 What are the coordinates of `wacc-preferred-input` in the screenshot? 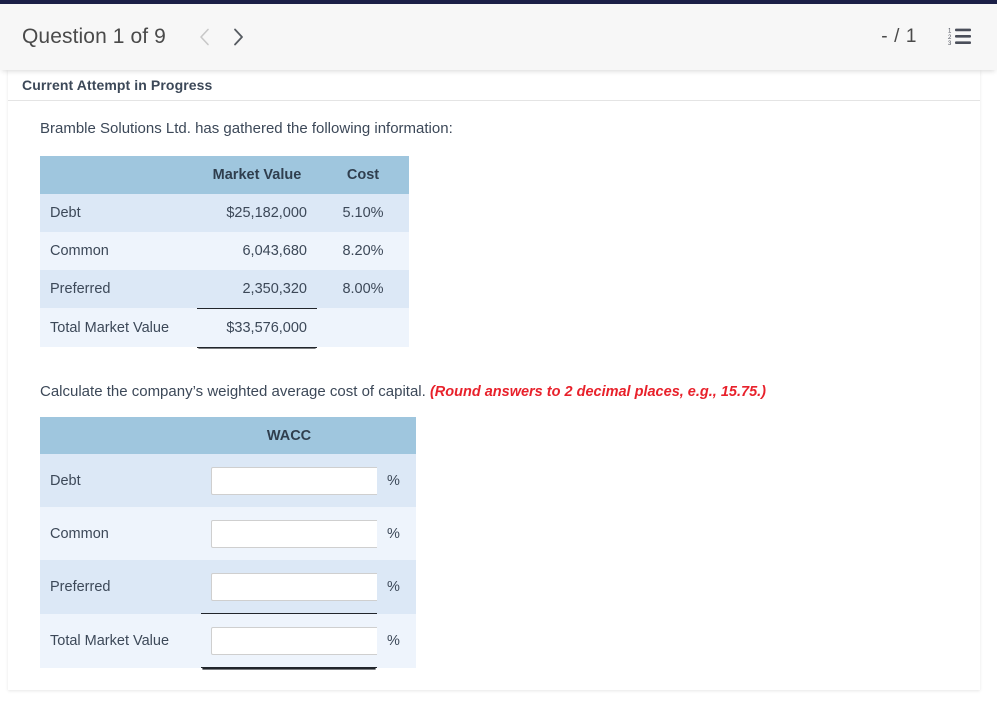 It's located at (295, 586).